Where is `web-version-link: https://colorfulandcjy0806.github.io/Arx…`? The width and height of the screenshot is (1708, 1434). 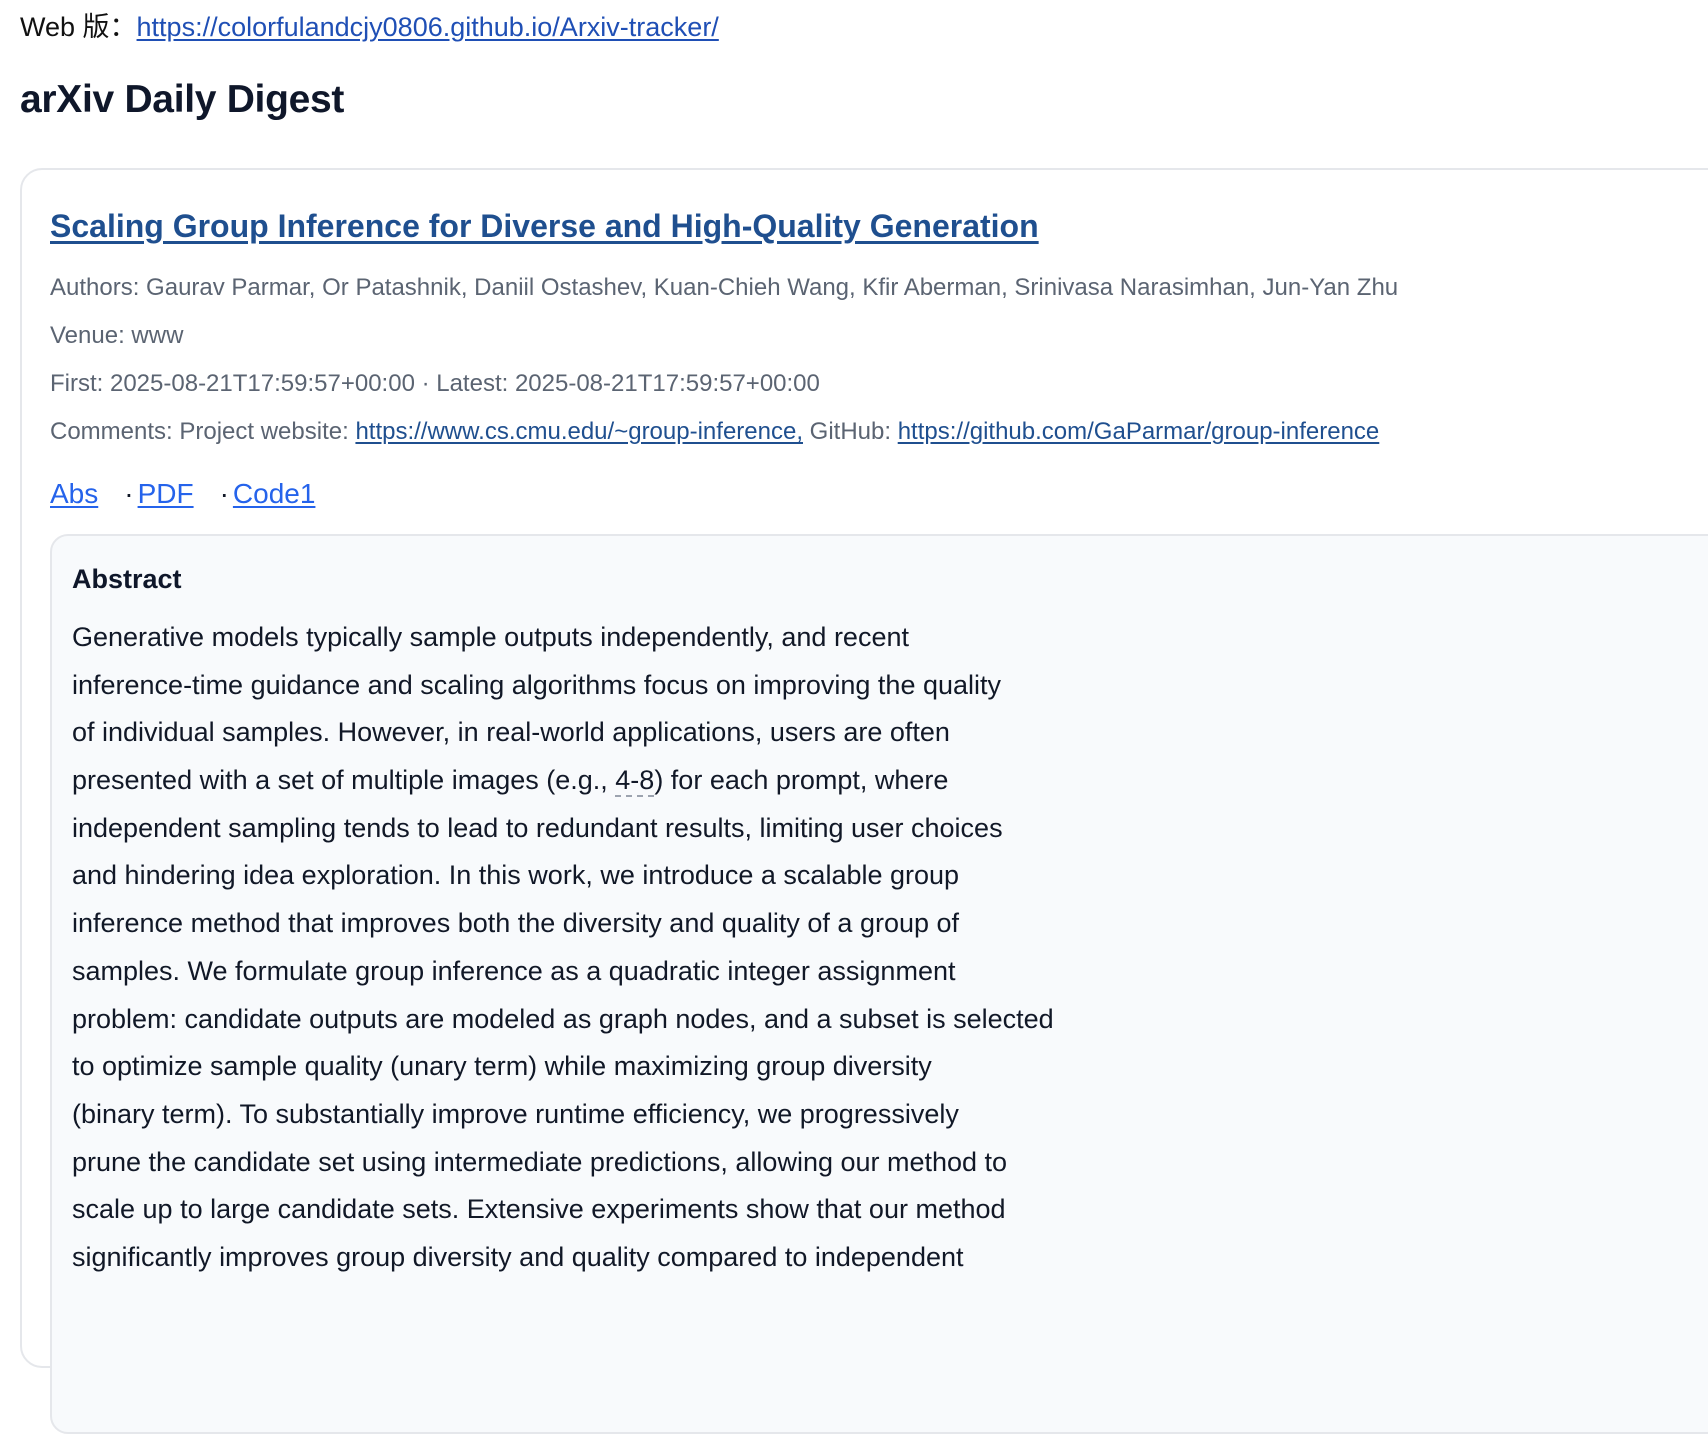
web-version-link: https://colorfulandcjy0806.github.io/Arx… is located at coordinates (428, 27).